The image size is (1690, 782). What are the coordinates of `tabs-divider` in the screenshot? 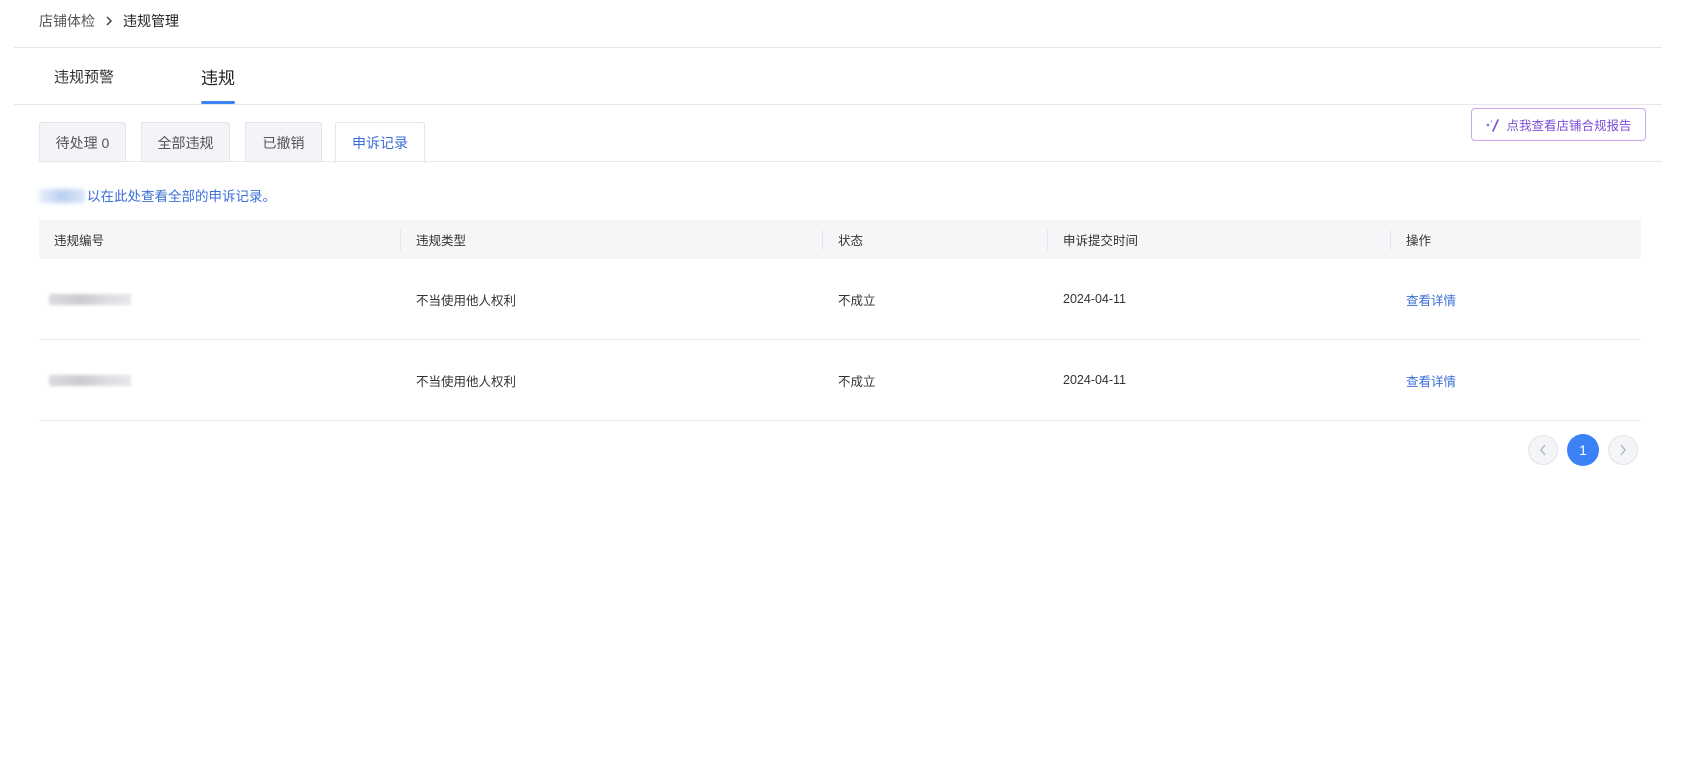 It's located at (838, 104).